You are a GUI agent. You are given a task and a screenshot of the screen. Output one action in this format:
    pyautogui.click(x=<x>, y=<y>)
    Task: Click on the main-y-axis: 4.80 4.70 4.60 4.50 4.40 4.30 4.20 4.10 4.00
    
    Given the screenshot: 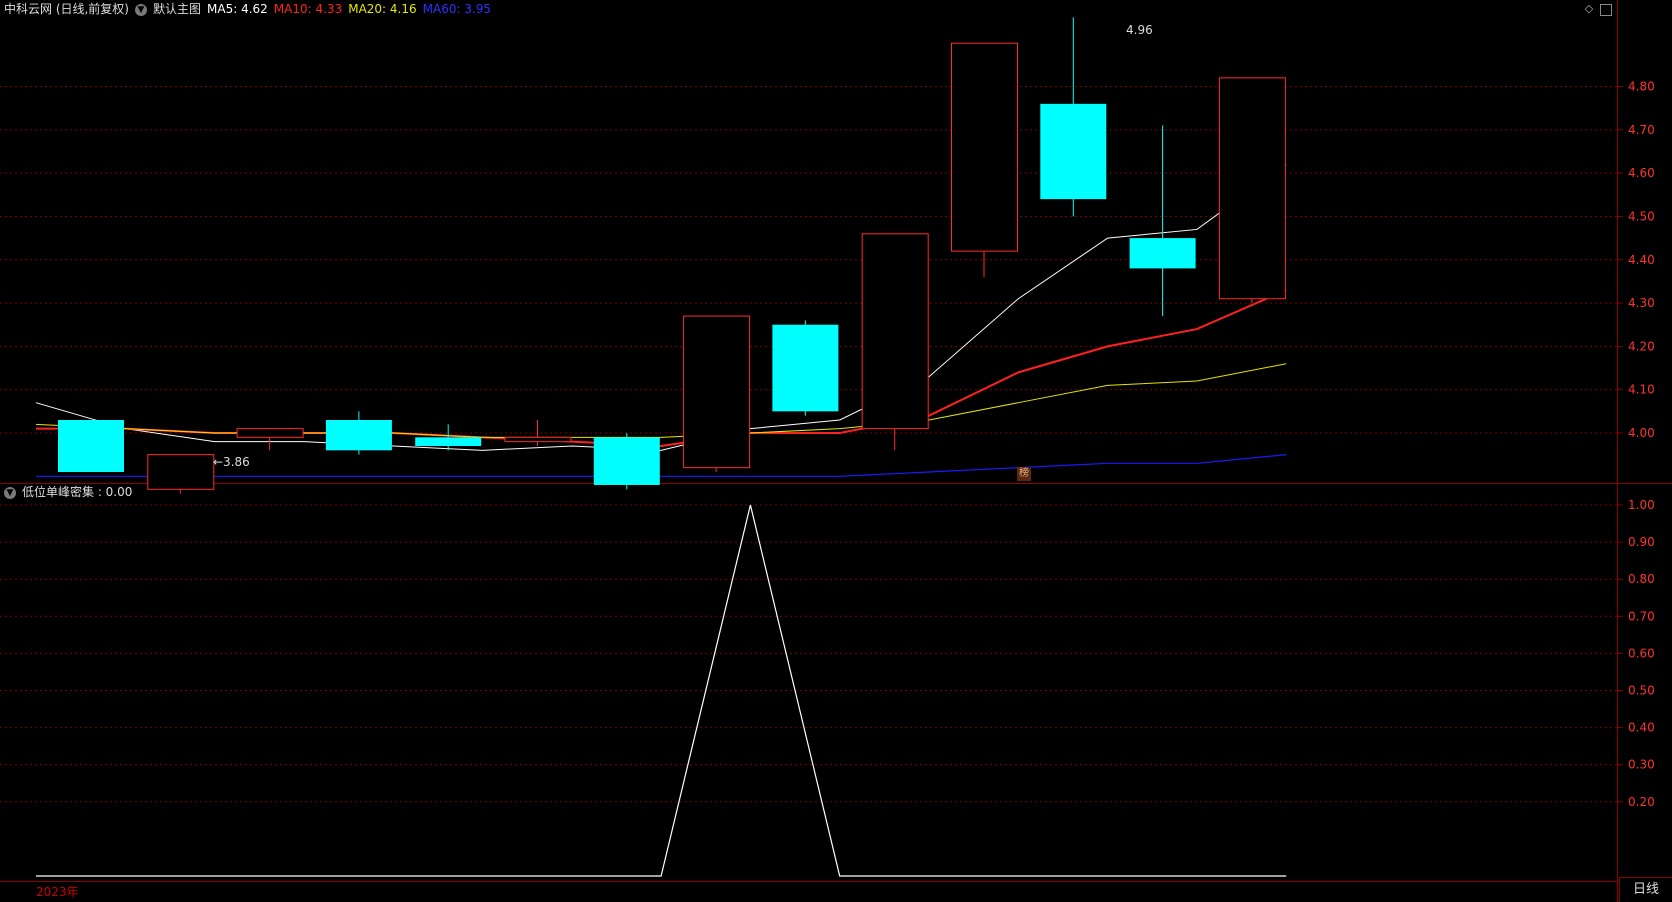 What is the action you would take?
    pyautogui.click(x=1636, y=260)
    